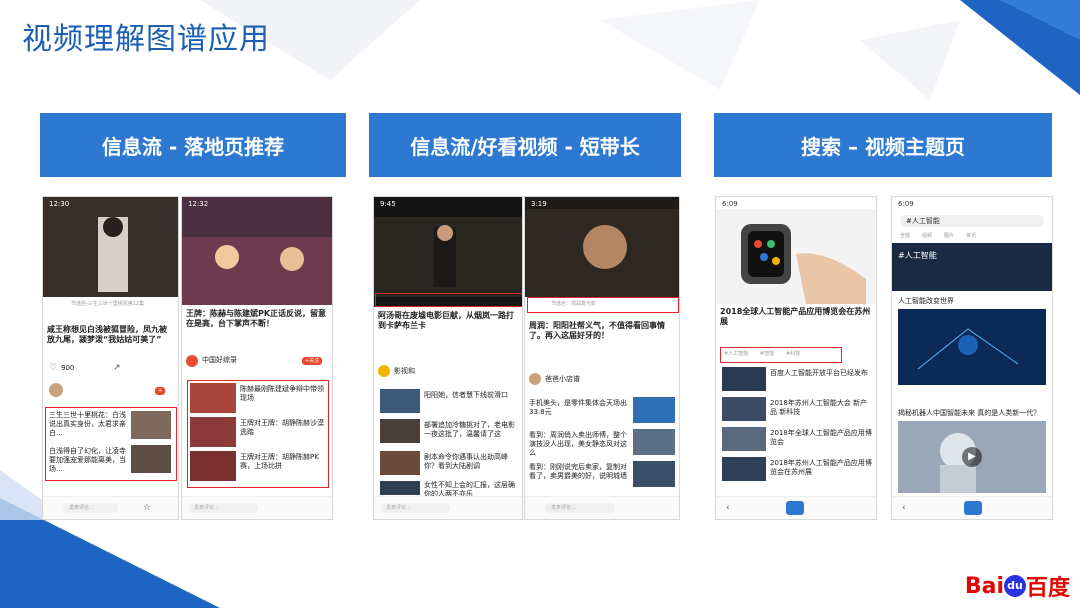 The image size is (1080, 608). What do you see at coordinates (579, 472) in the screenshot?
I see `related-item-3: 看到：刚刚说完后卖家，复制对看了，卖男爵美的好，说明城墙` at bounding box center [579, 472].